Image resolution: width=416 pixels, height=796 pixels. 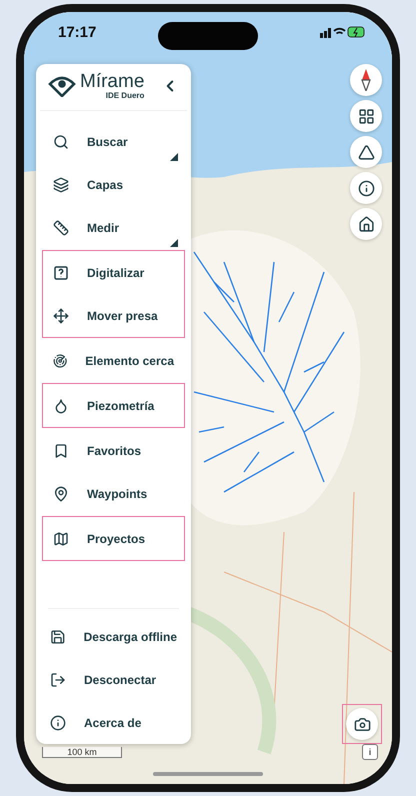 What do you see at coordinates (113, 272) in the screenshot?
I see `menu-item: Digitalizar` at bounding box center [113, 272].